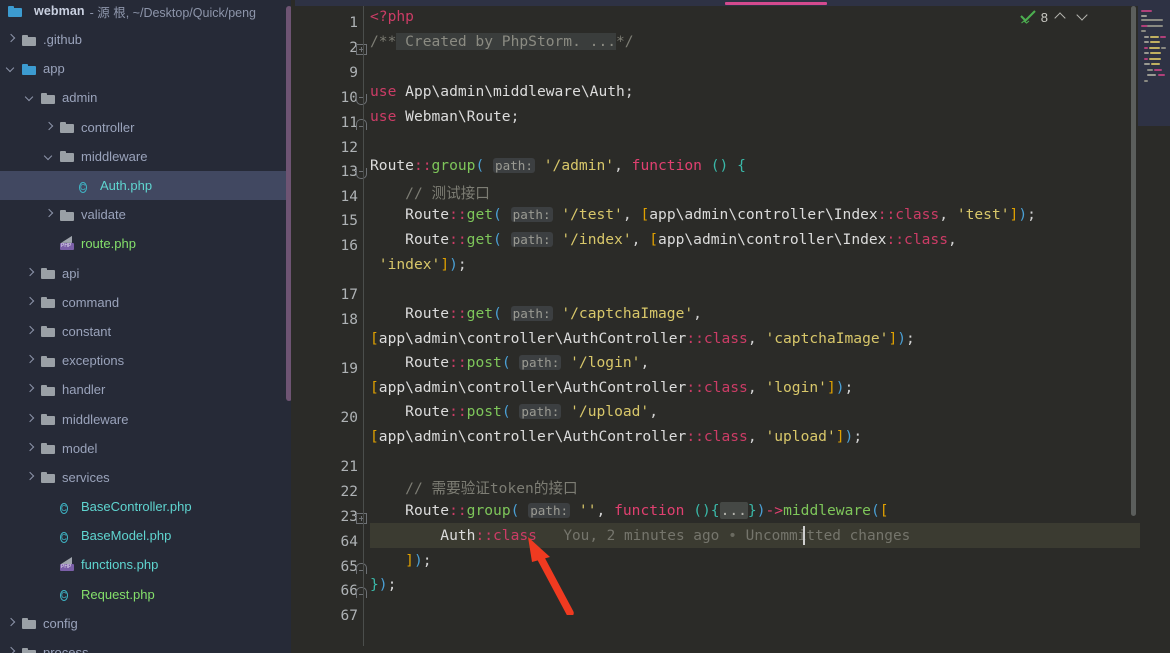 This screenshot has height=653, width=1170. I want to click on tree-item-app: app, so click(147, 68).